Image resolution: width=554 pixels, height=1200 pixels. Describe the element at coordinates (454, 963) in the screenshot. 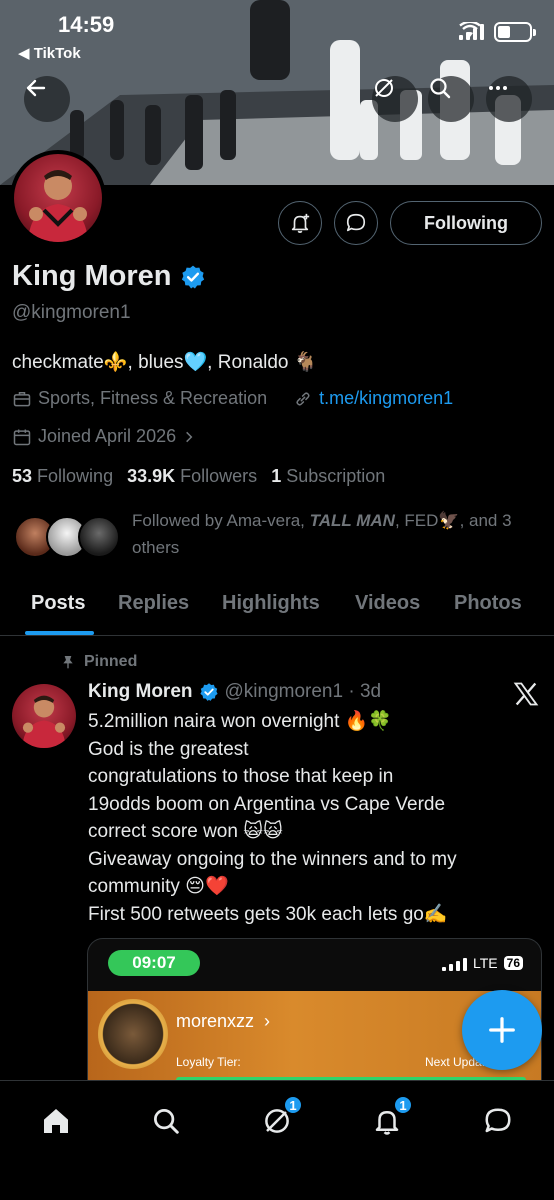

I see `media-signal-icon` at that location.